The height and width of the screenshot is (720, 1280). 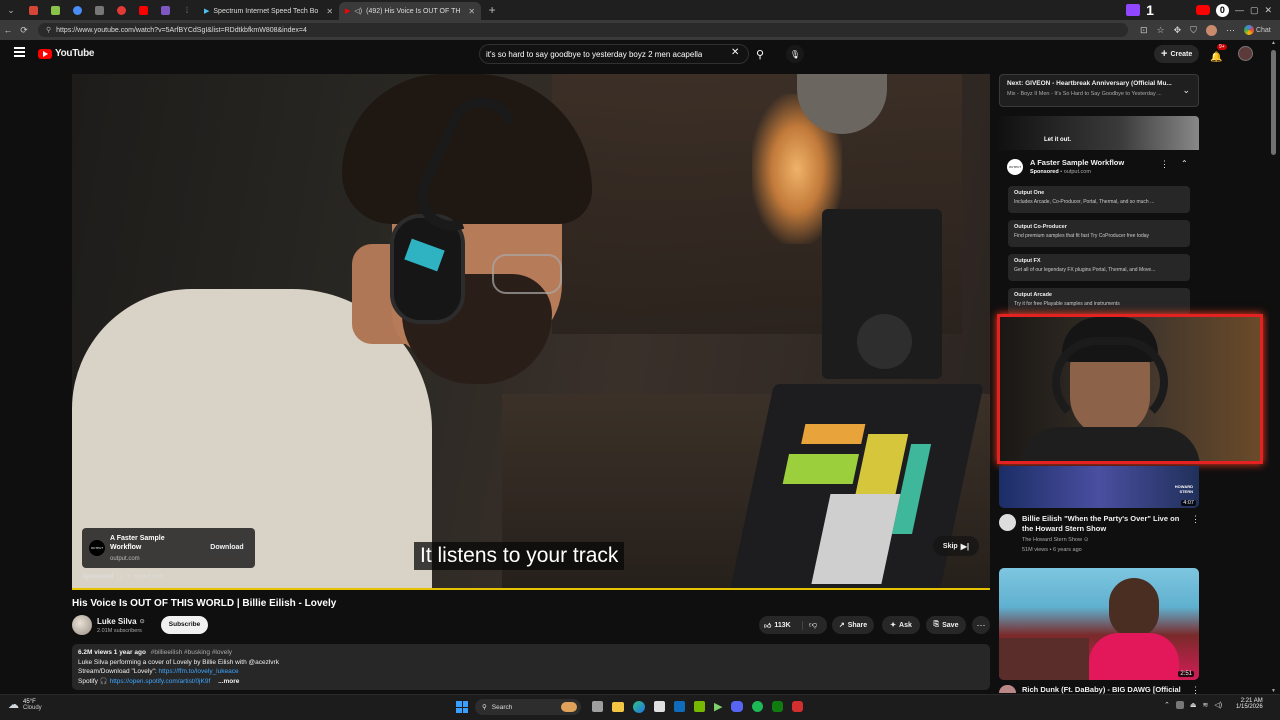 What do you see at coordinates (735, 52) in the screenshot?
I see `clear-search-icon: ✕` at bounding box center [735, 52].